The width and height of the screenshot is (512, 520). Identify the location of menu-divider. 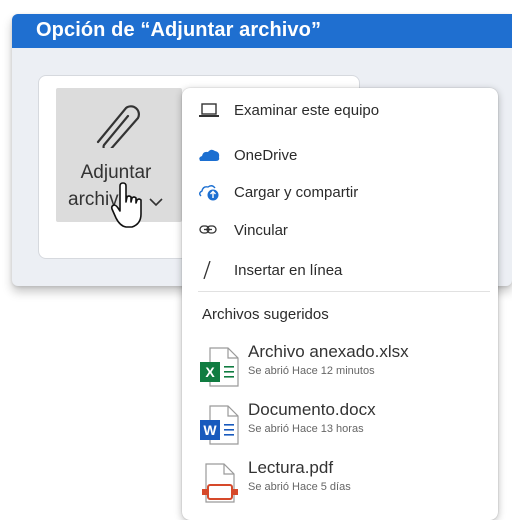
(344, 291).